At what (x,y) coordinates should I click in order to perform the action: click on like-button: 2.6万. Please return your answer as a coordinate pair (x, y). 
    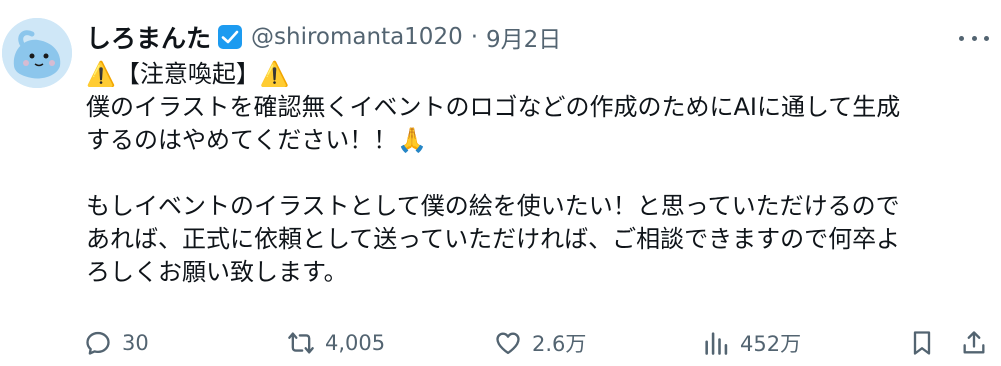
    Looking at the image, I should click on (540, 343).